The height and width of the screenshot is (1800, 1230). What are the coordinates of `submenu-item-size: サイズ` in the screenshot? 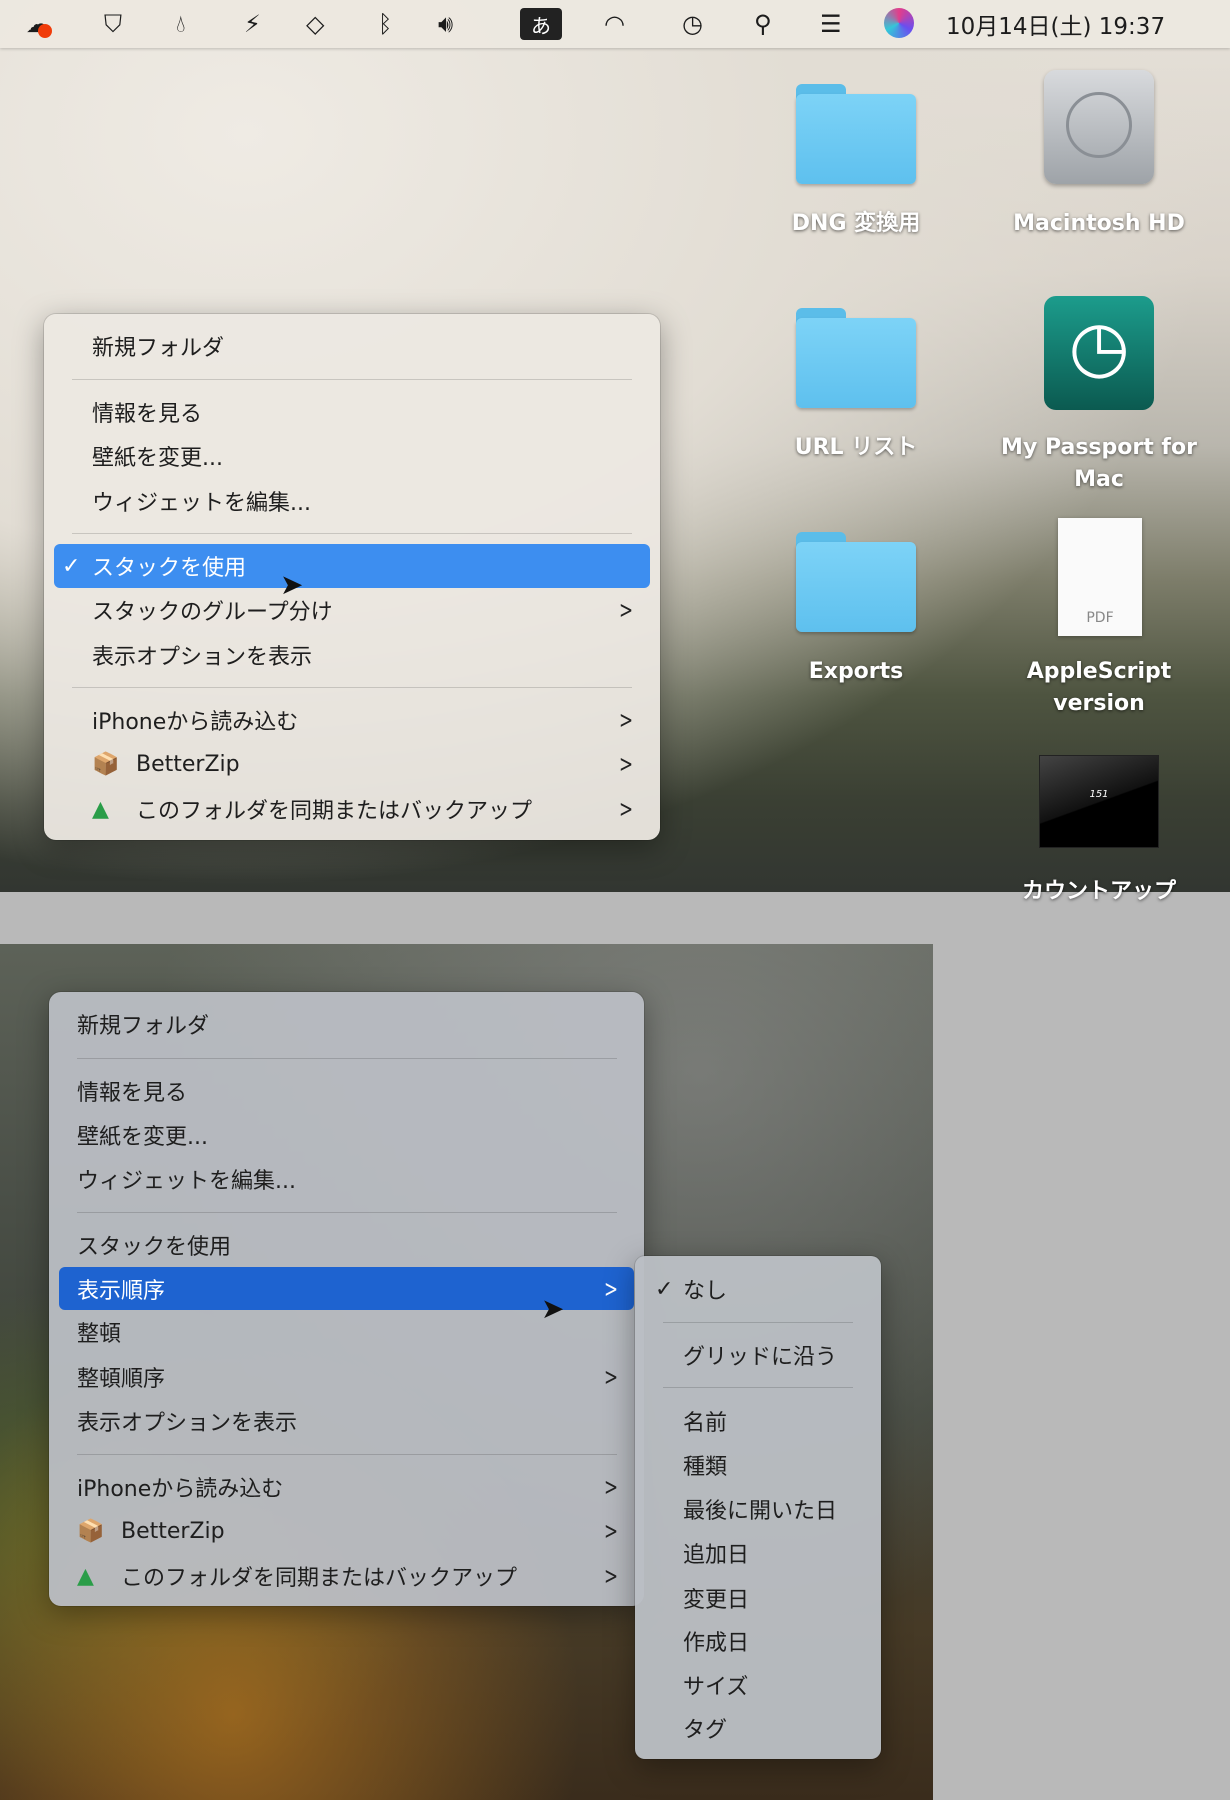 It's located at (715, 1685).